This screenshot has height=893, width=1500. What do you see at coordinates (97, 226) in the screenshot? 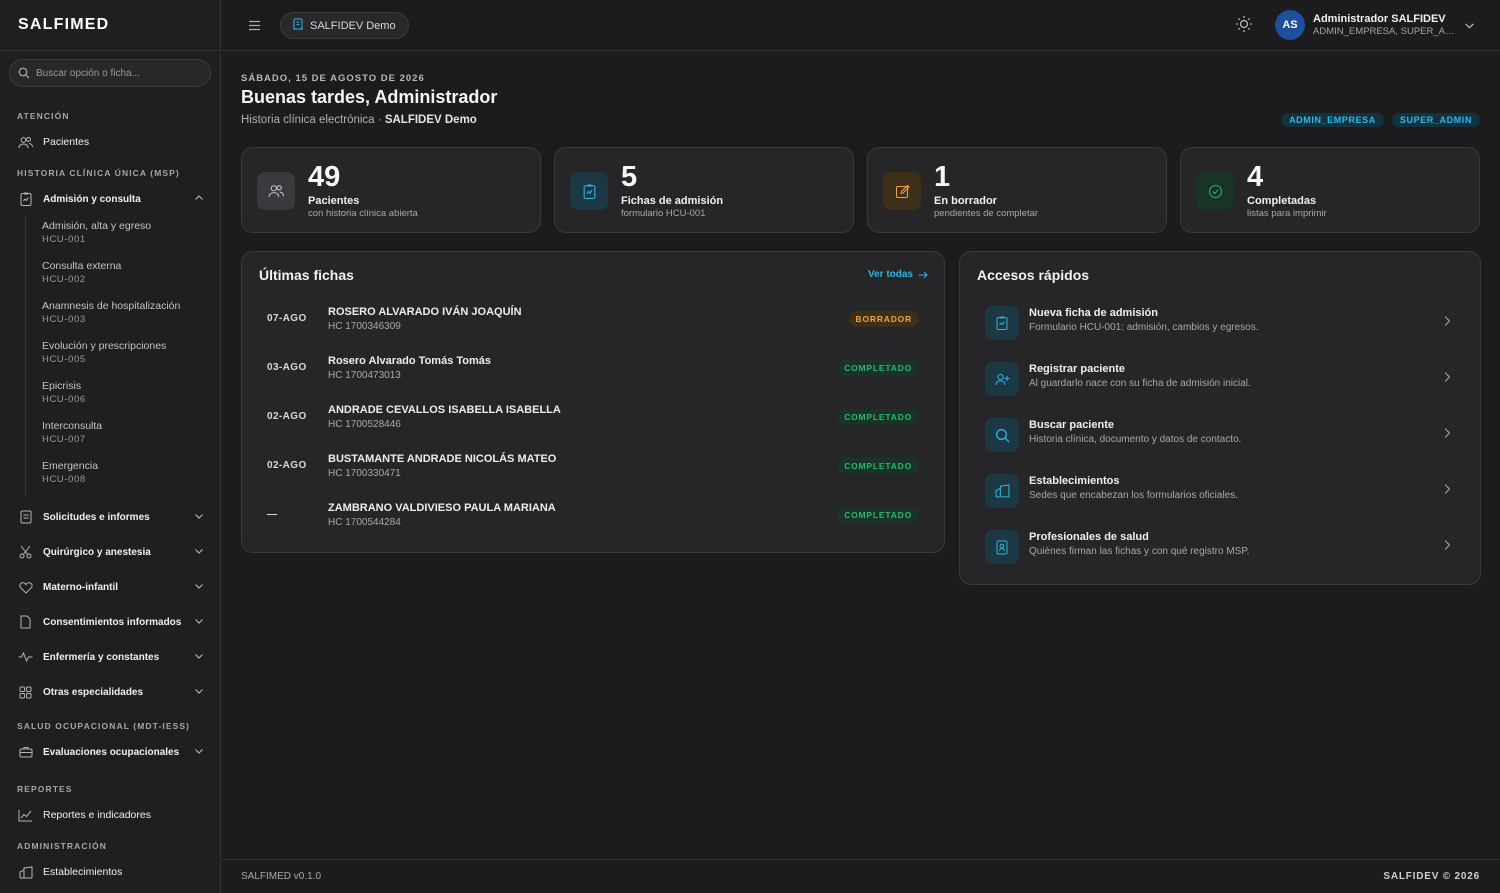
I see `subitem-title: Admisión, alta y egreso` at bounding box center [97, 226].